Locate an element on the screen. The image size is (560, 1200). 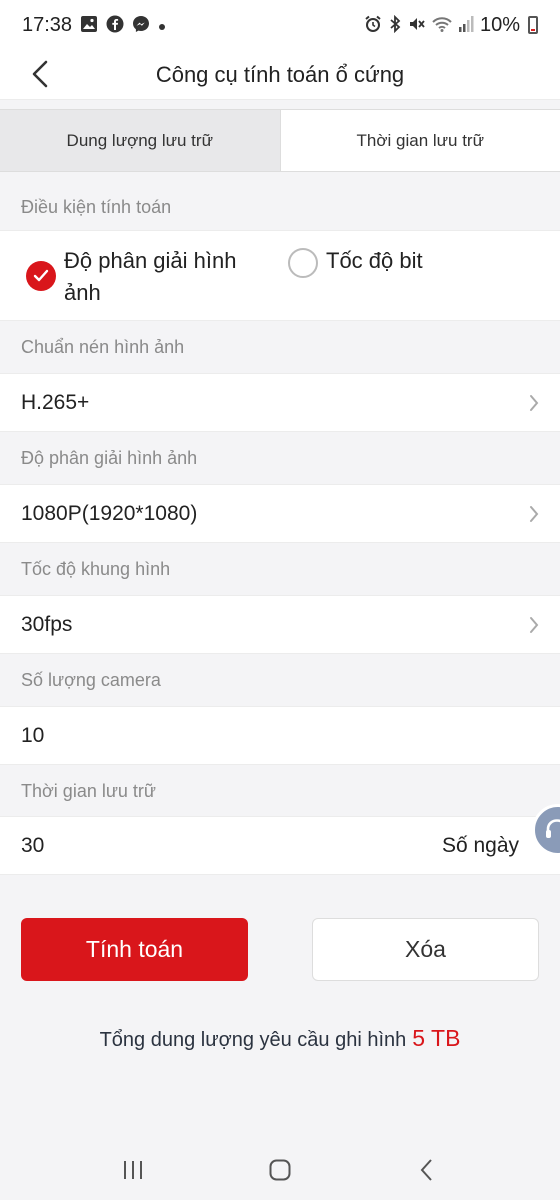
frame-rate-label: Tốc độ khung hình is located at coordinates (280, 569).